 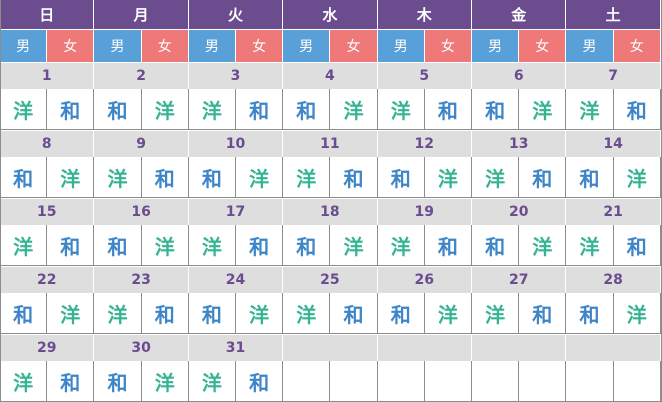 What do you see at coordinates (613, 211) in the screenshot?
I see `date-cell: 21` at bounding box center [613, 211].